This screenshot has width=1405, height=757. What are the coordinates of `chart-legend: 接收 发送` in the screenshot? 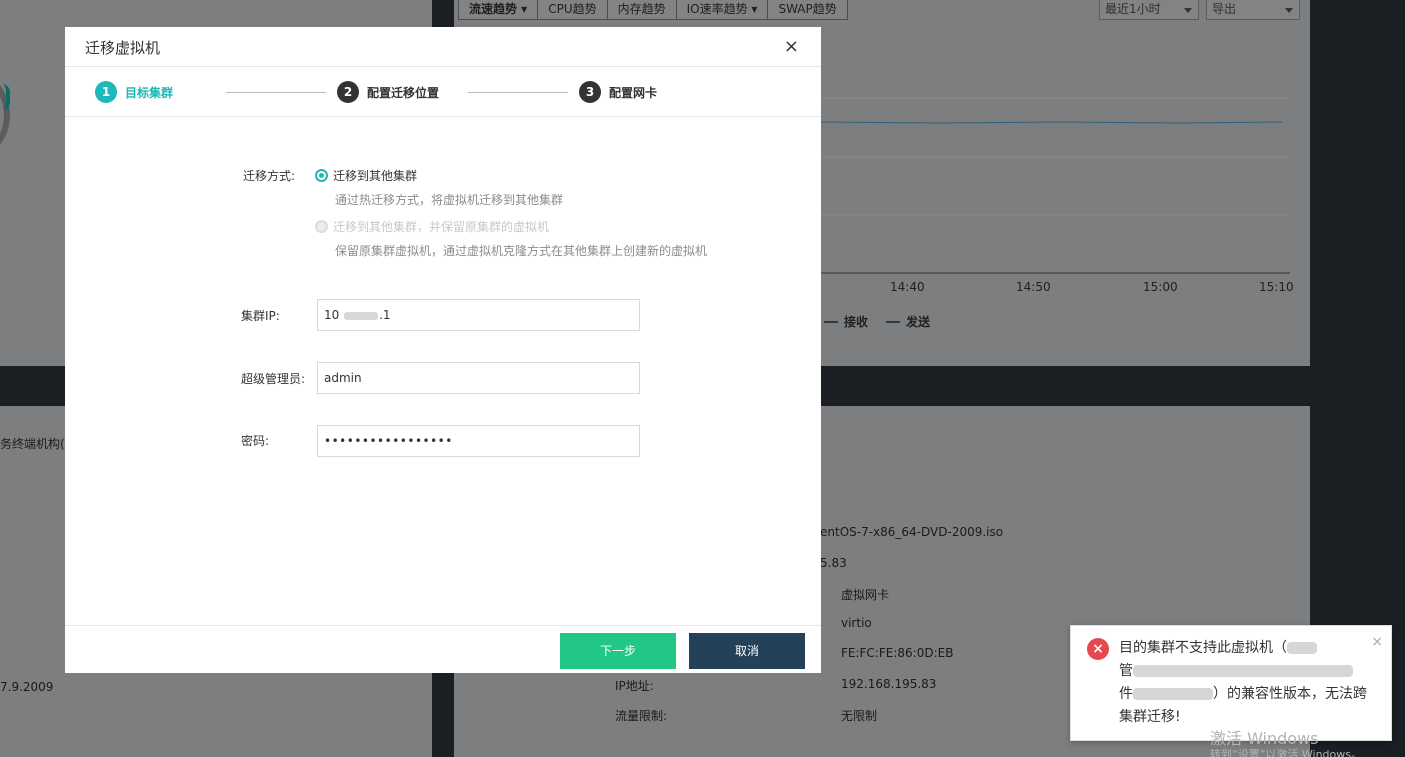 It's located at (877, 321).